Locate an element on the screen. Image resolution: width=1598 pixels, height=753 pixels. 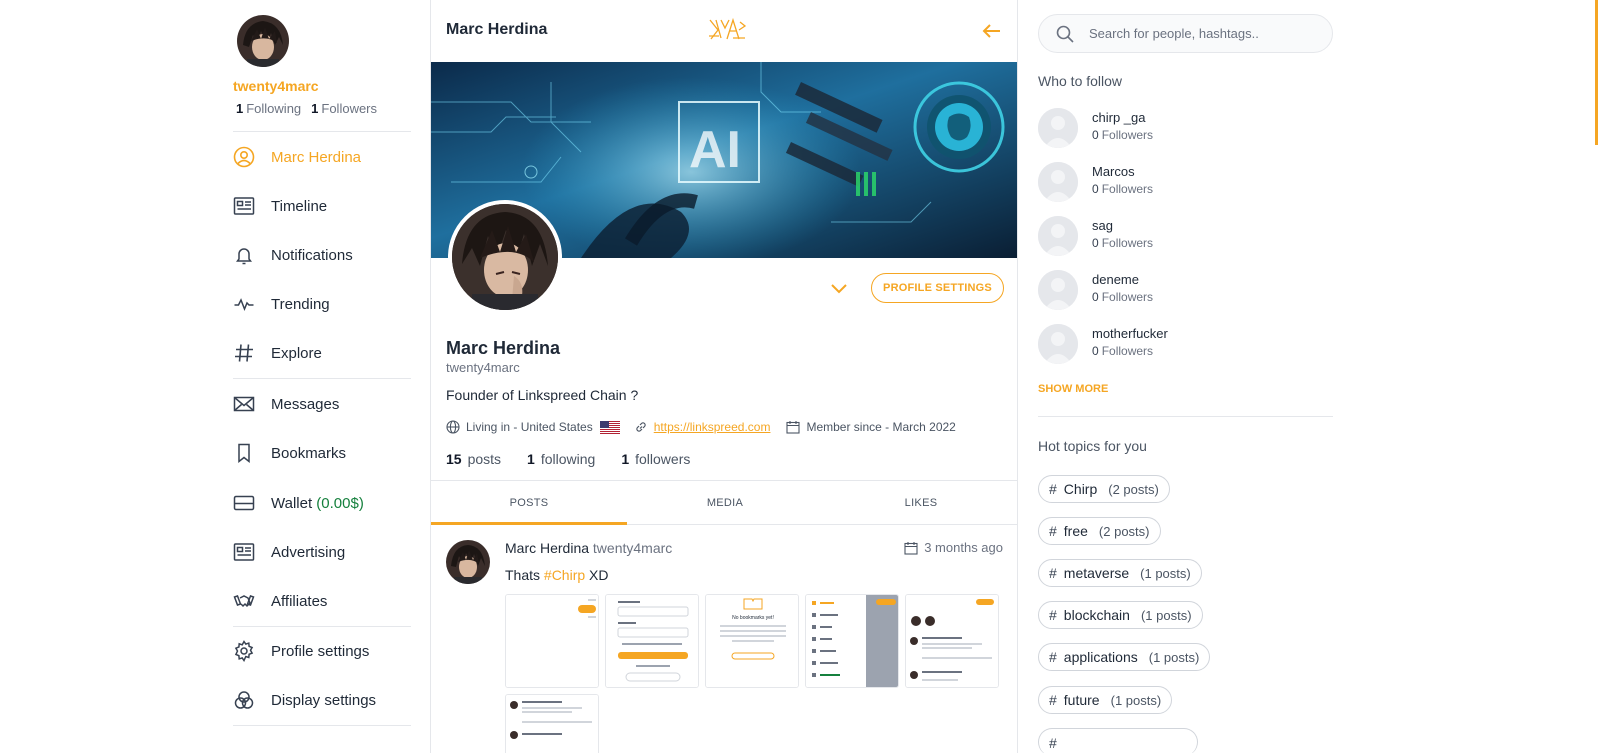
suggested-user-name: chirp _ga is located at coordinates (1118, 117).